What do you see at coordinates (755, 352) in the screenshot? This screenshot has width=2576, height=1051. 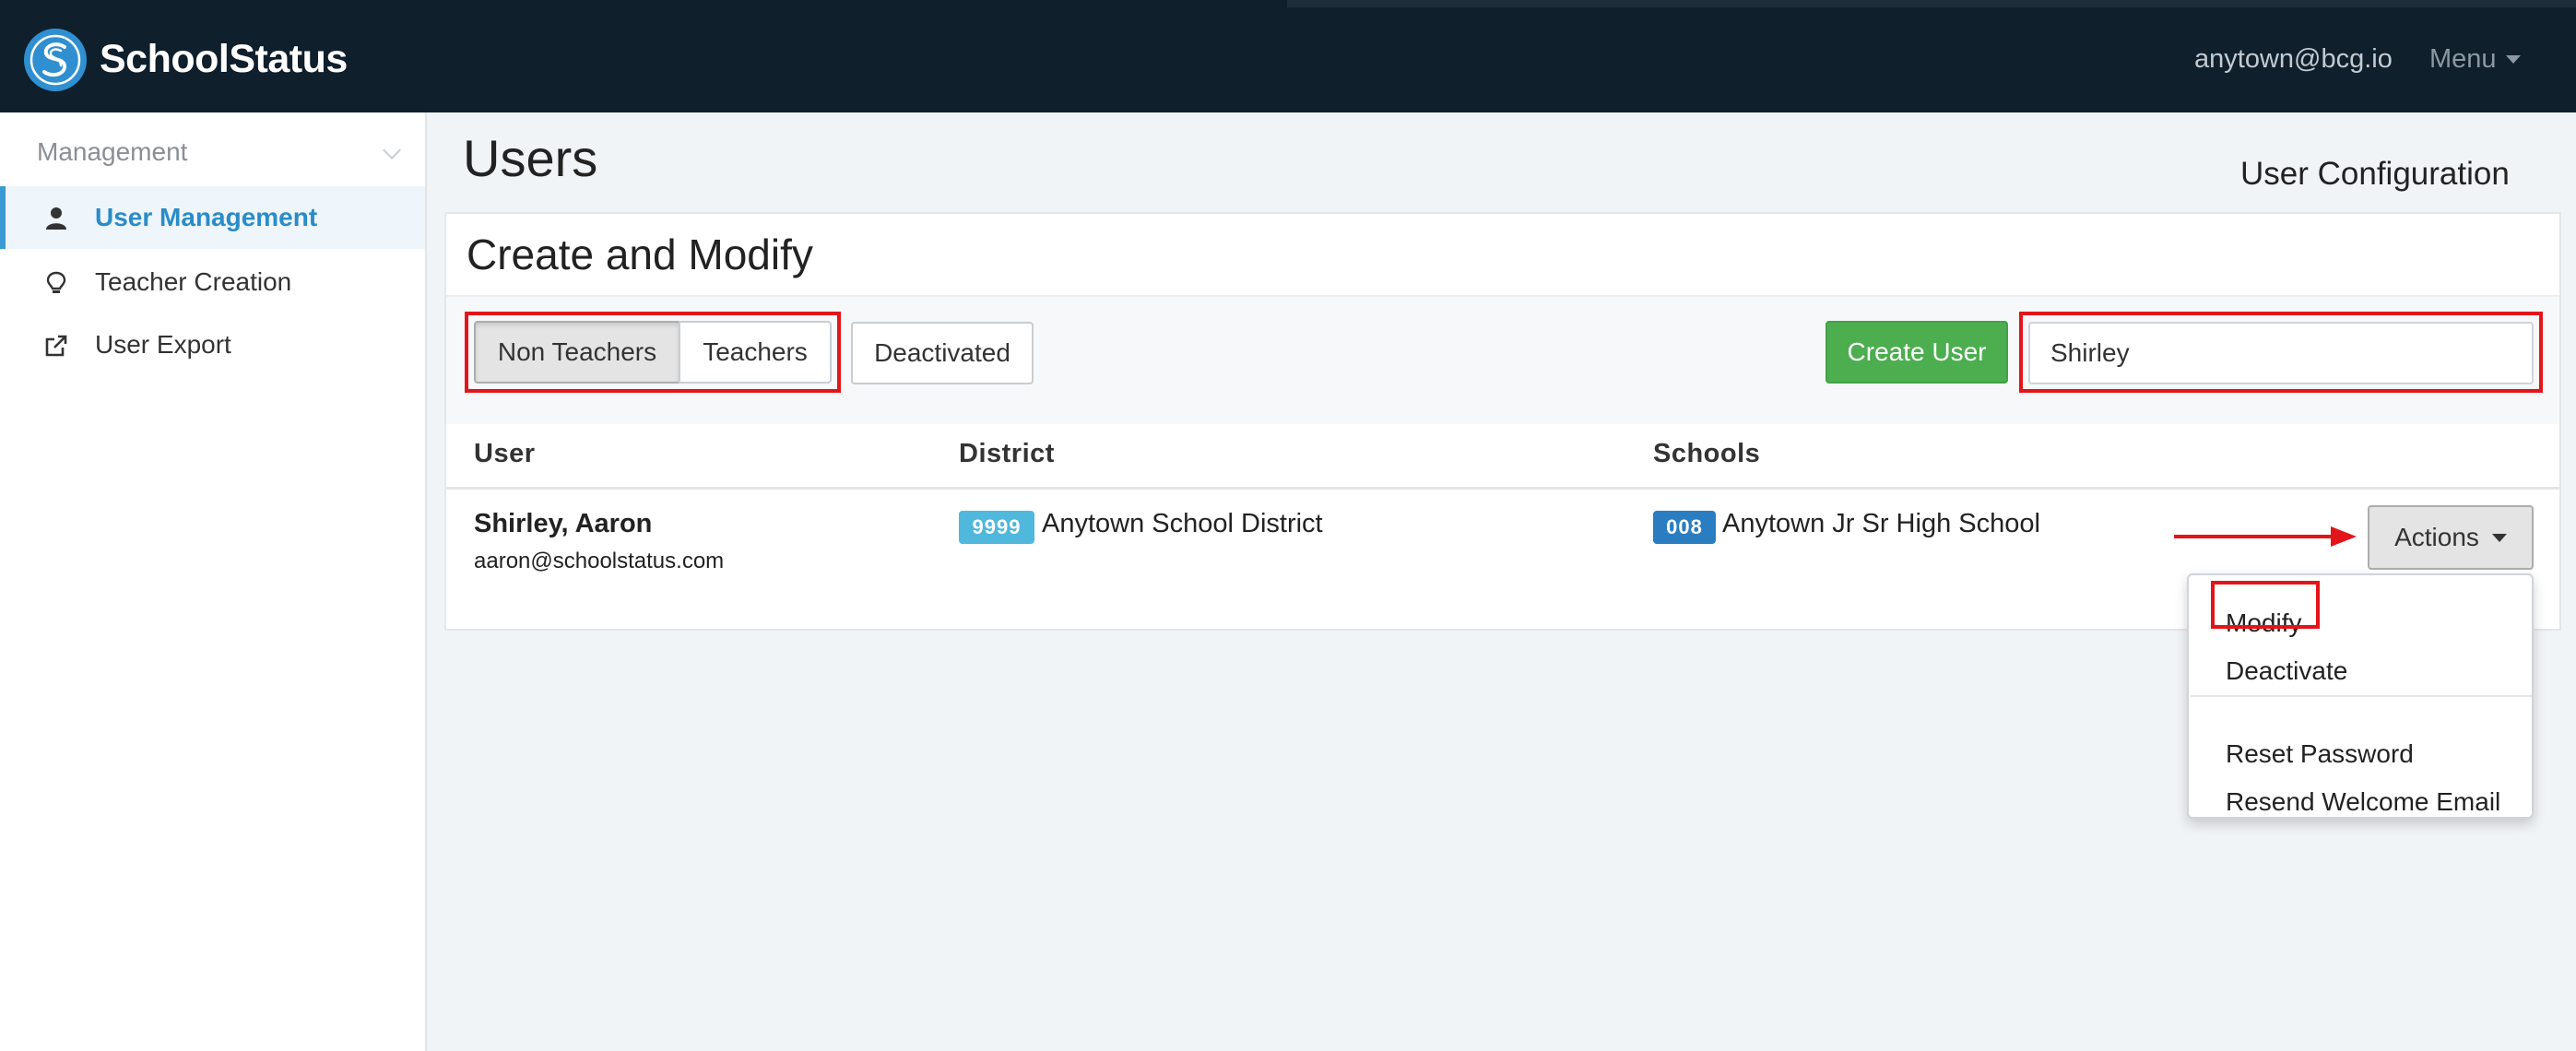 I see `teachers-button: Teachers` at bounding box center [755, 352].